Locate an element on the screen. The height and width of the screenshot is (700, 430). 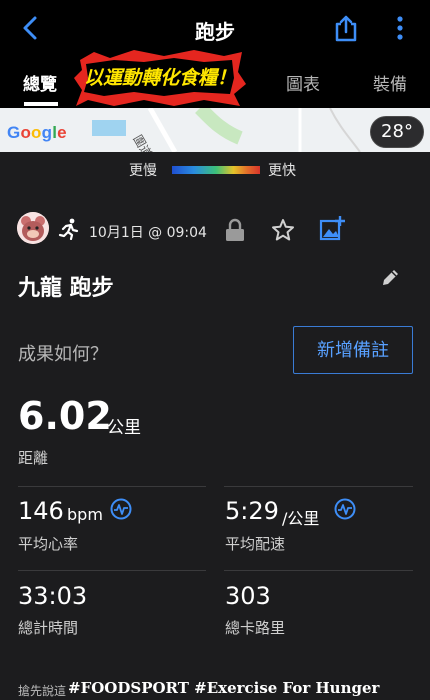
speed-legend: 更慢 更快 is located at coordinates (215, 169).